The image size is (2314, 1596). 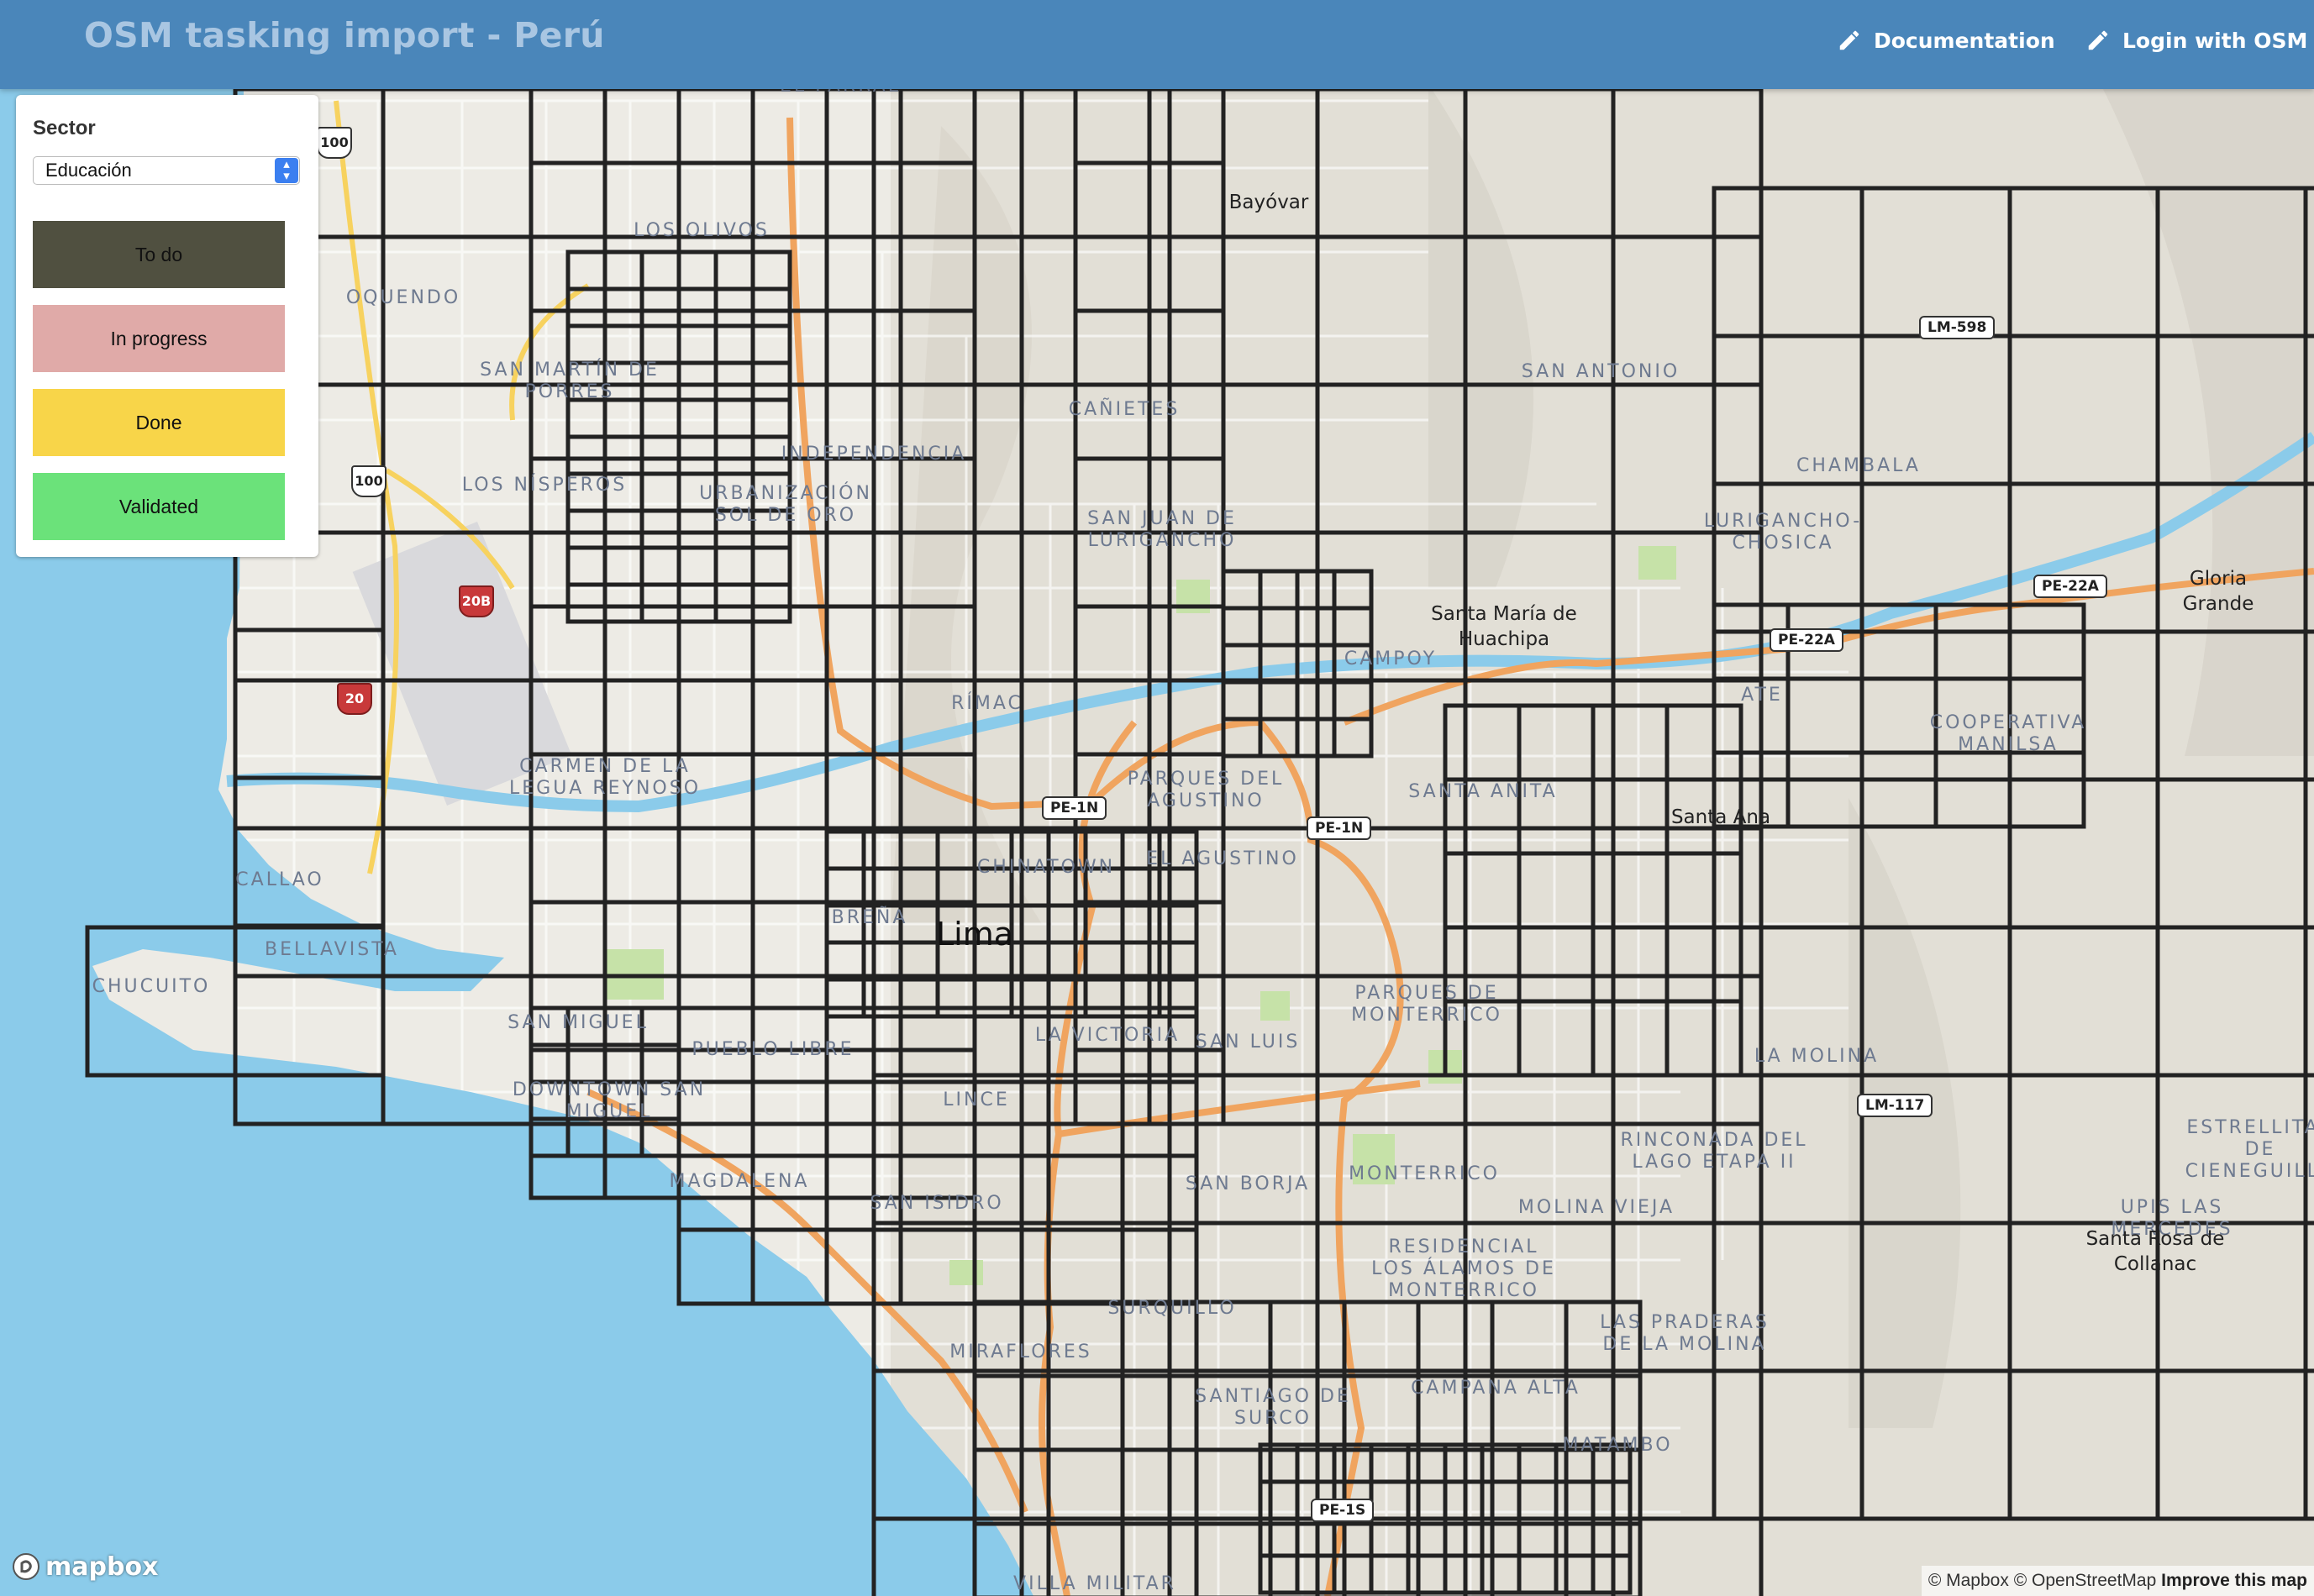 I want to click on documentation-link: Documentation, so click(x=1946, y=40).